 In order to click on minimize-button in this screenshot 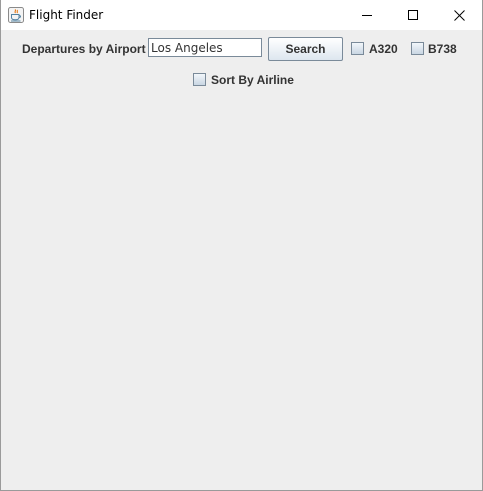, I will do `click(367, 15)`.